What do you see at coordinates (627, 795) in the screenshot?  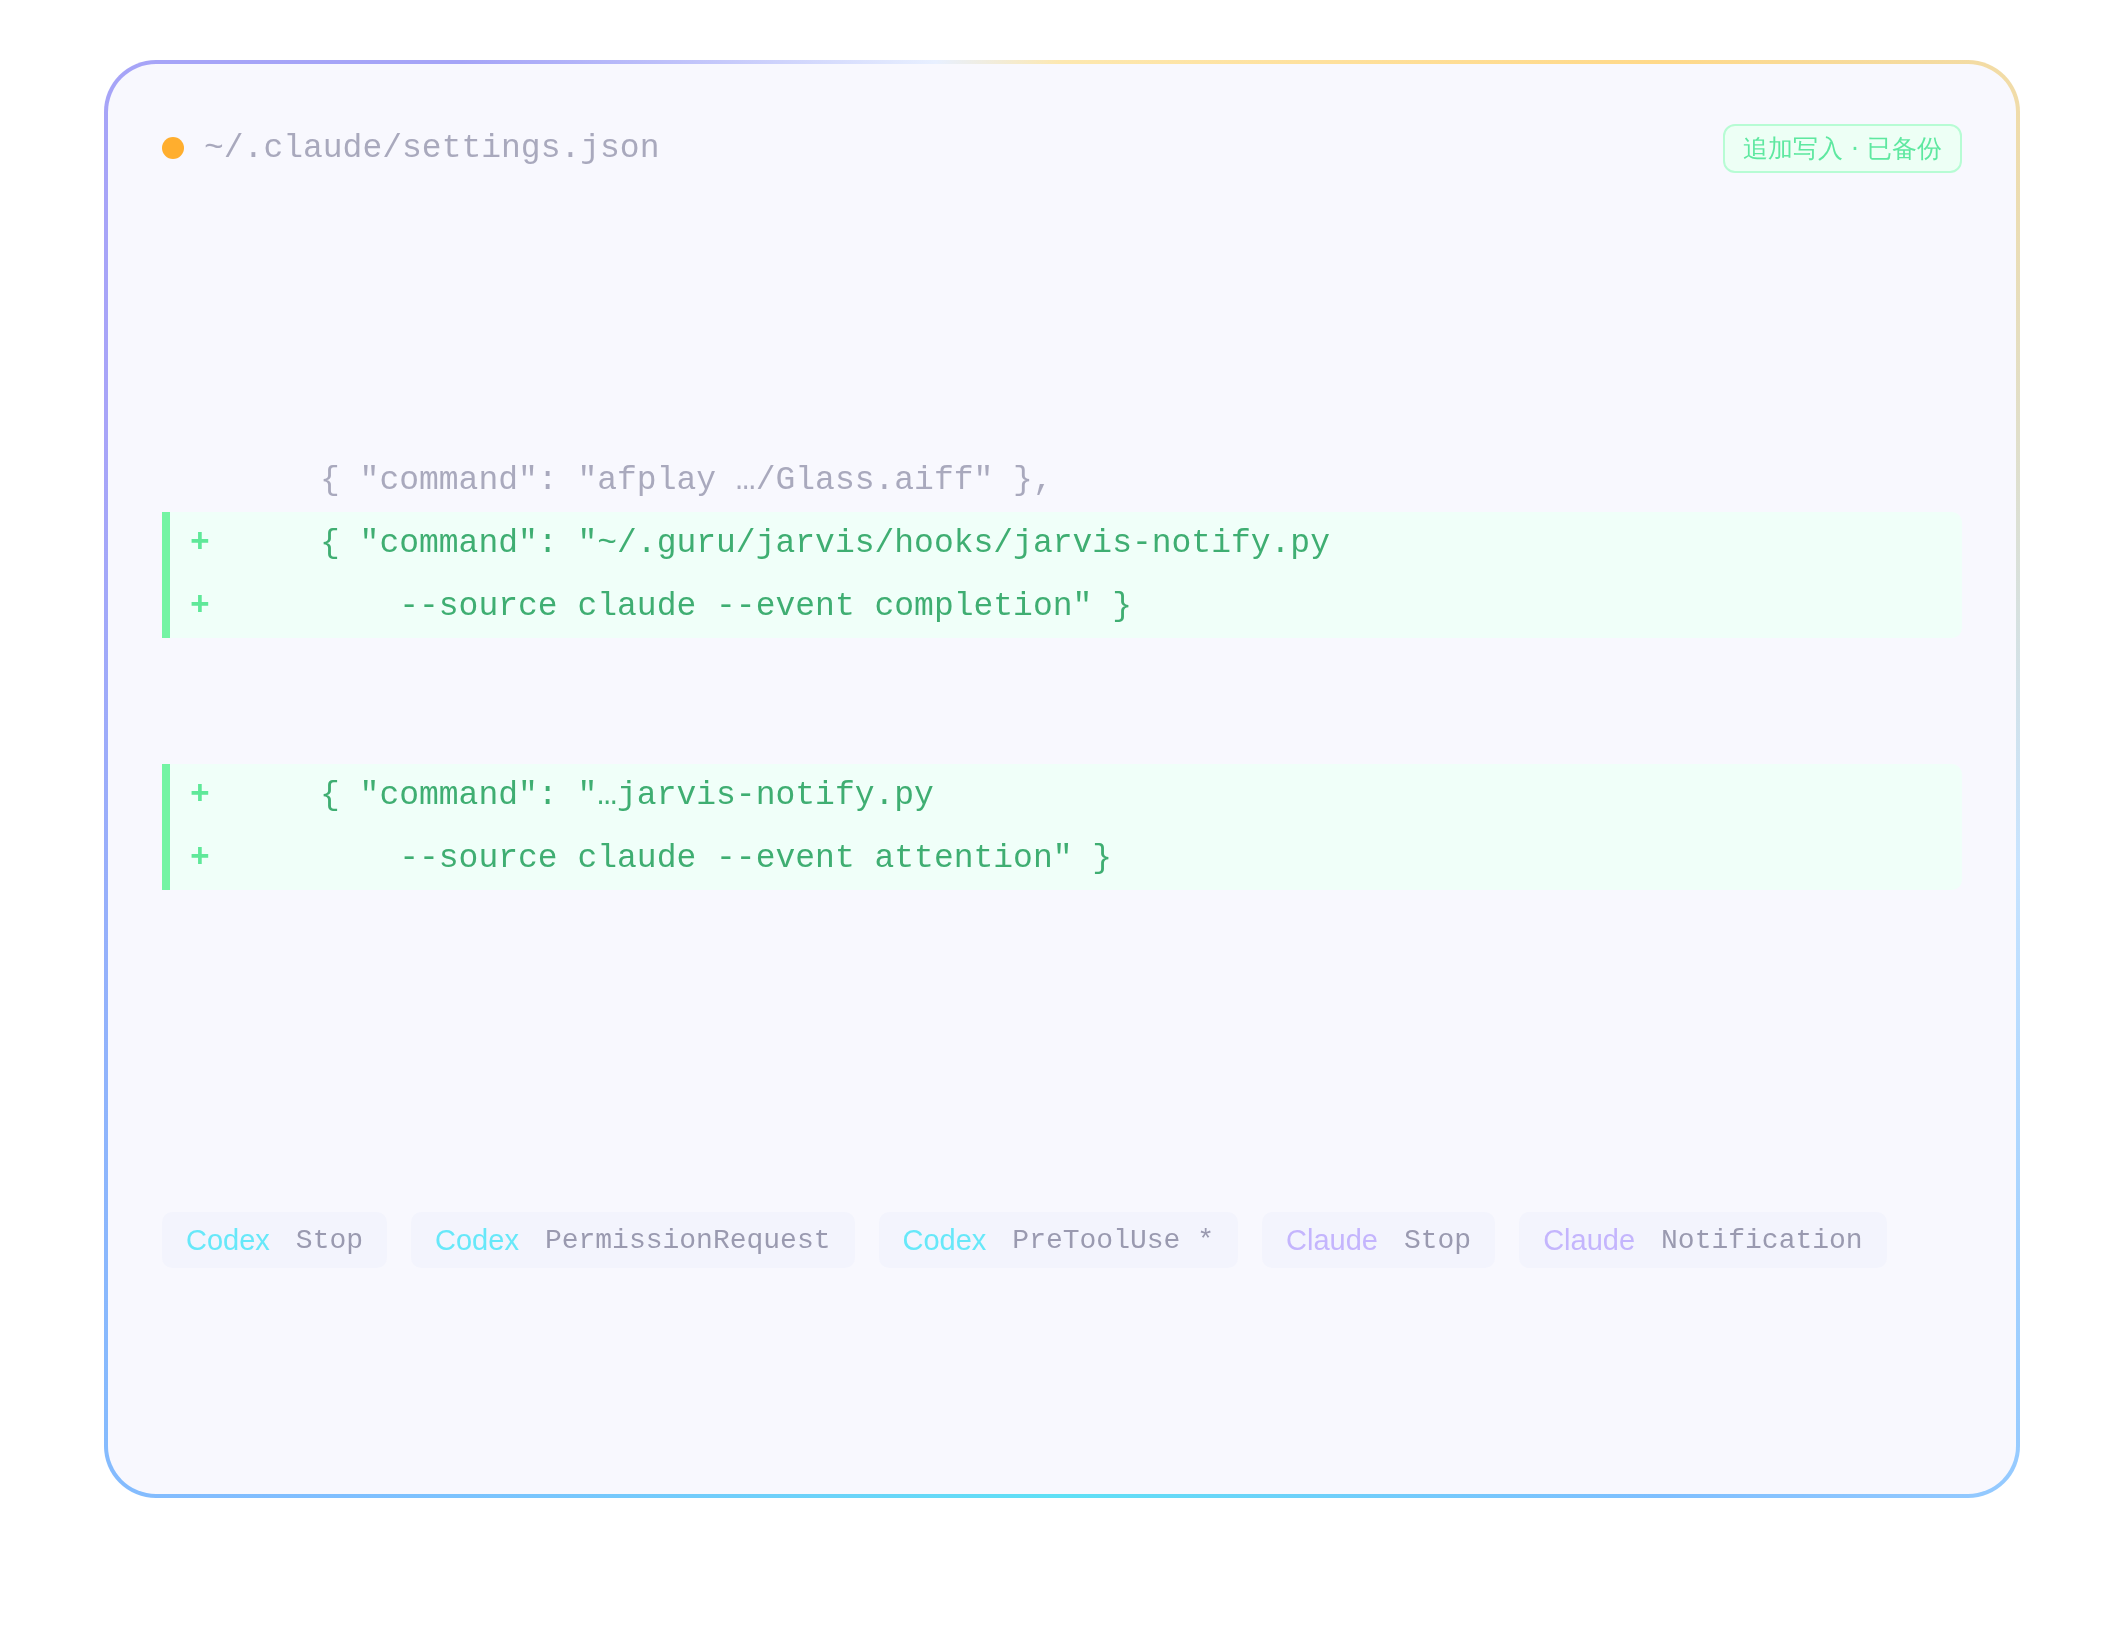 I see `code-line: { "command": "…jarvis-notify.py` at bounding box center [627, 795].